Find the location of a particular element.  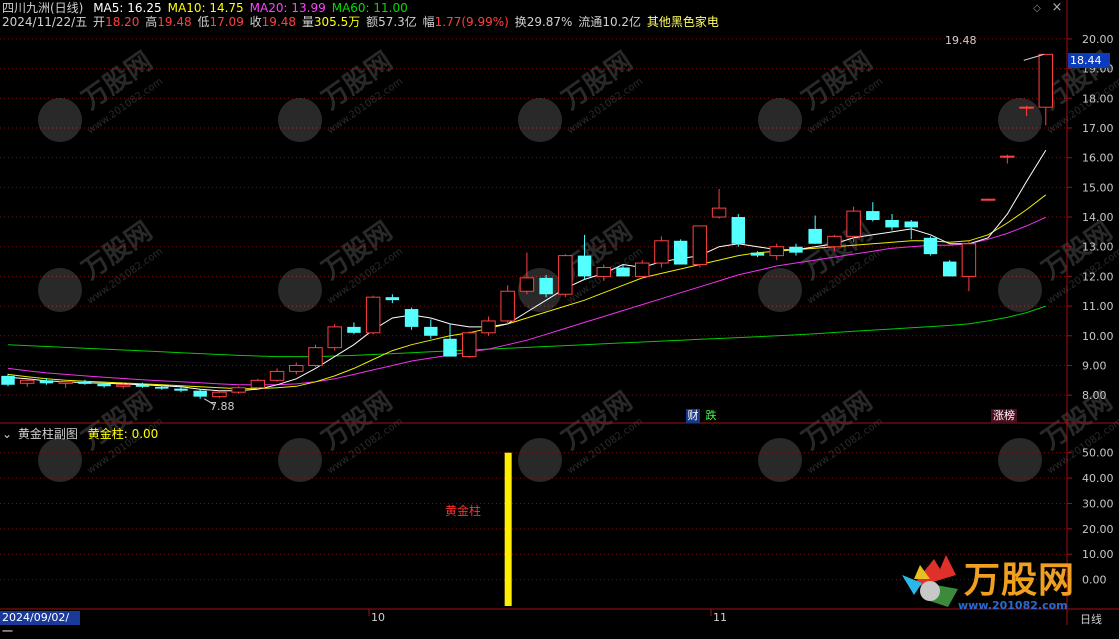

price-tick-label: 14.00 is located at coordinates (1098, 217).